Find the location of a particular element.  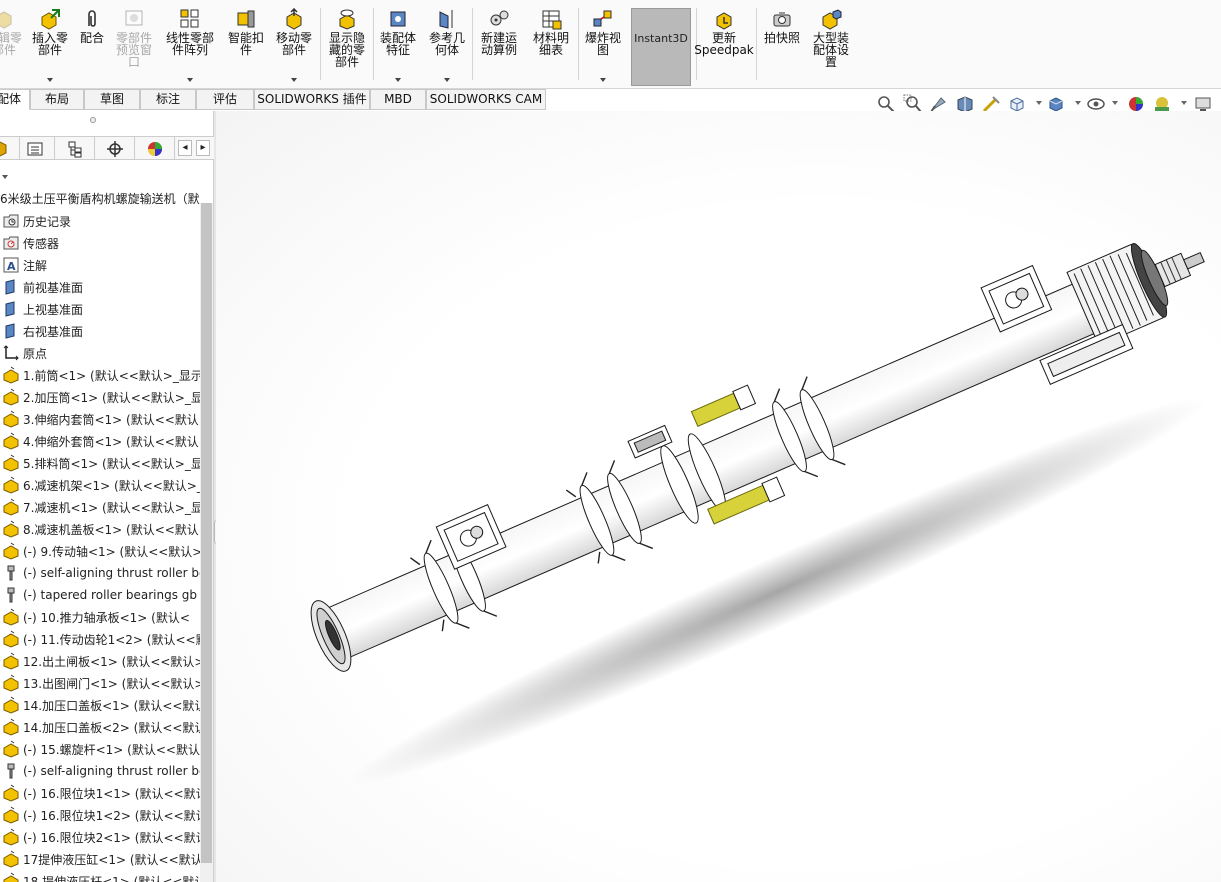

toolbox-icon is located at coordinates (11, 771).